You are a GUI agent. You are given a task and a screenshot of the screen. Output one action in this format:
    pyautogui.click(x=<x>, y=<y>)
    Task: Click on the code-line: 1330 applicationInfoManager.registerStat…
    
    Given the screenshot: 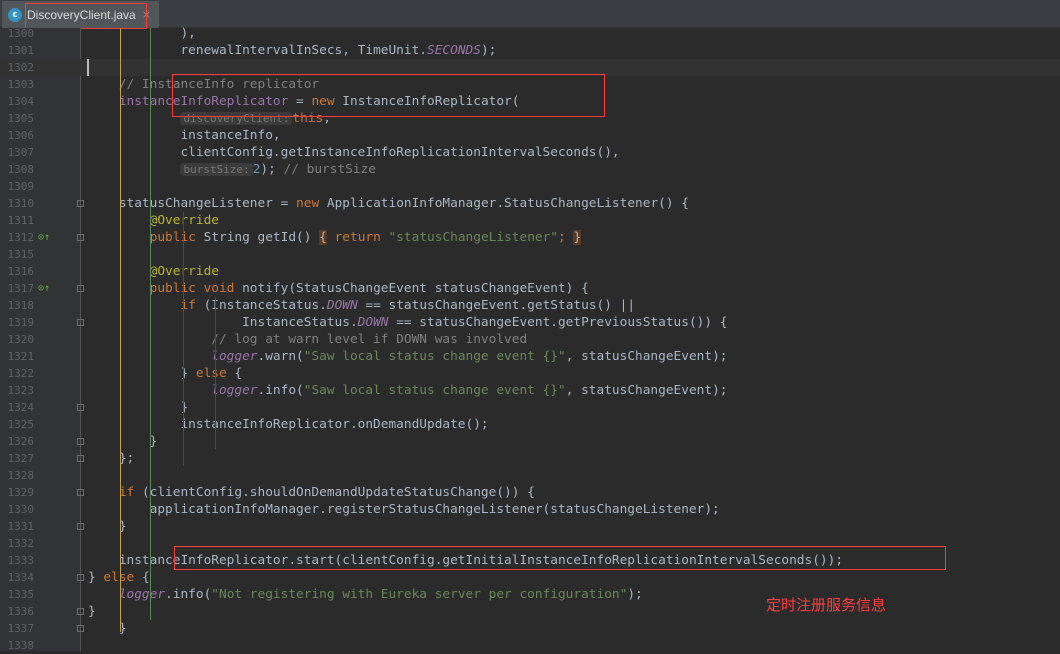 What is the action you would take?
    pyautogui.click(x=530, y=509)
    